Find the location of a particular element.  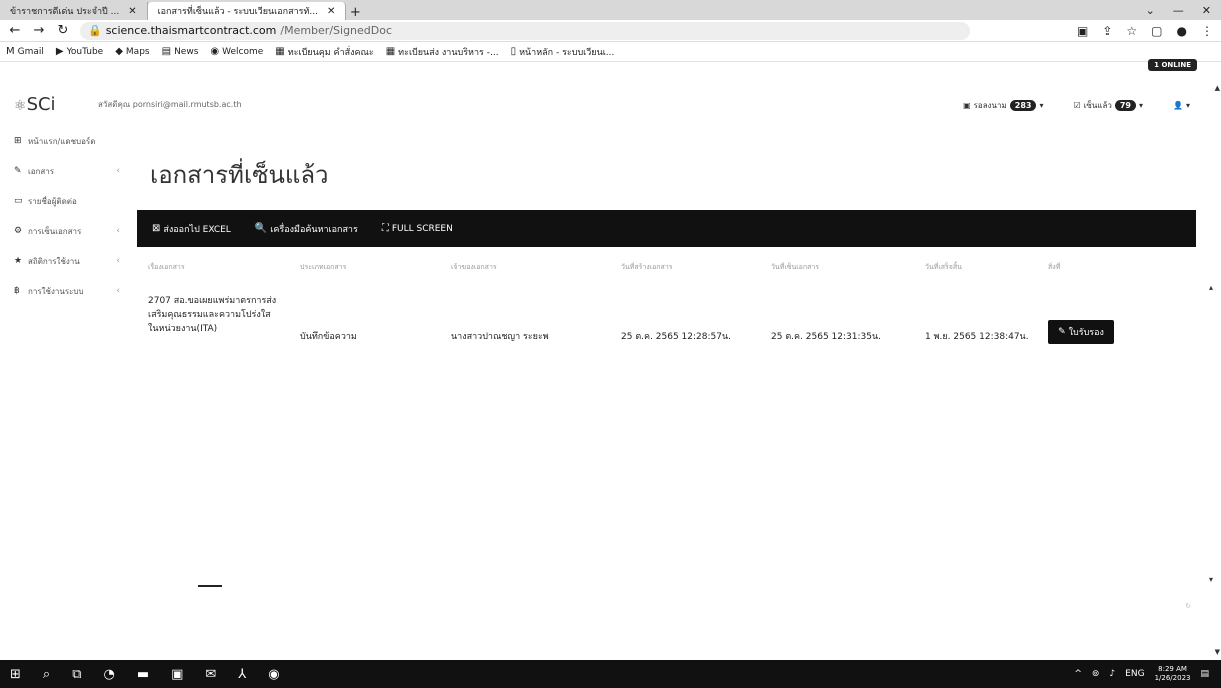

excel-icon: ⊠ is located at coordinates (156, 228).